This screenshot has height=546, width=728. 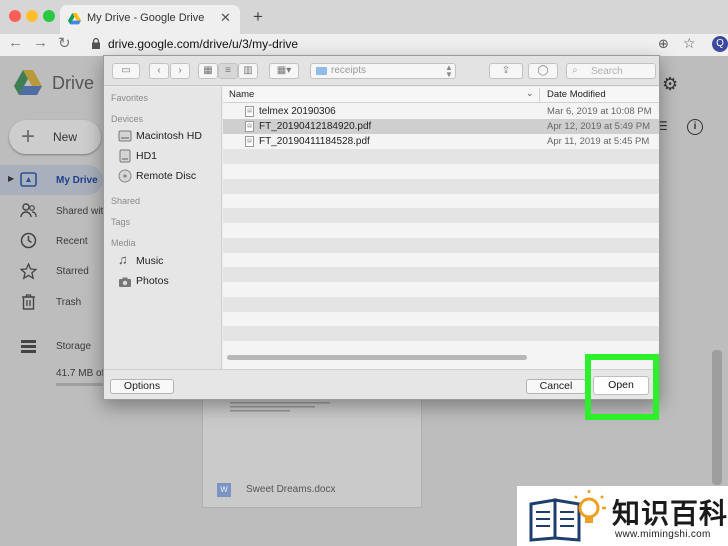 I want to click on sidebar-item-starred: Starred, so click(x=72, y=271).